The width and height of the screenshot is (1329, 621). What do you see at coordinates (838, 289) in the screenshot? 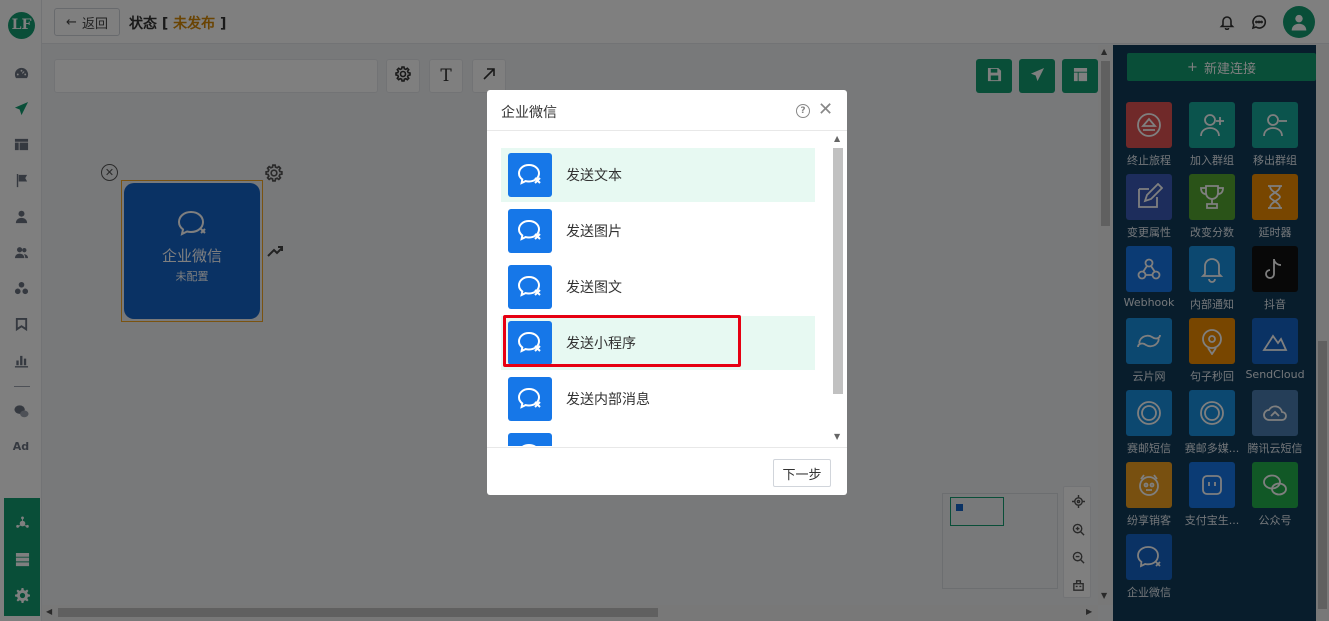
I see `dialog-scrollbar: ▲ ▼` at bounding box center [838, 289].